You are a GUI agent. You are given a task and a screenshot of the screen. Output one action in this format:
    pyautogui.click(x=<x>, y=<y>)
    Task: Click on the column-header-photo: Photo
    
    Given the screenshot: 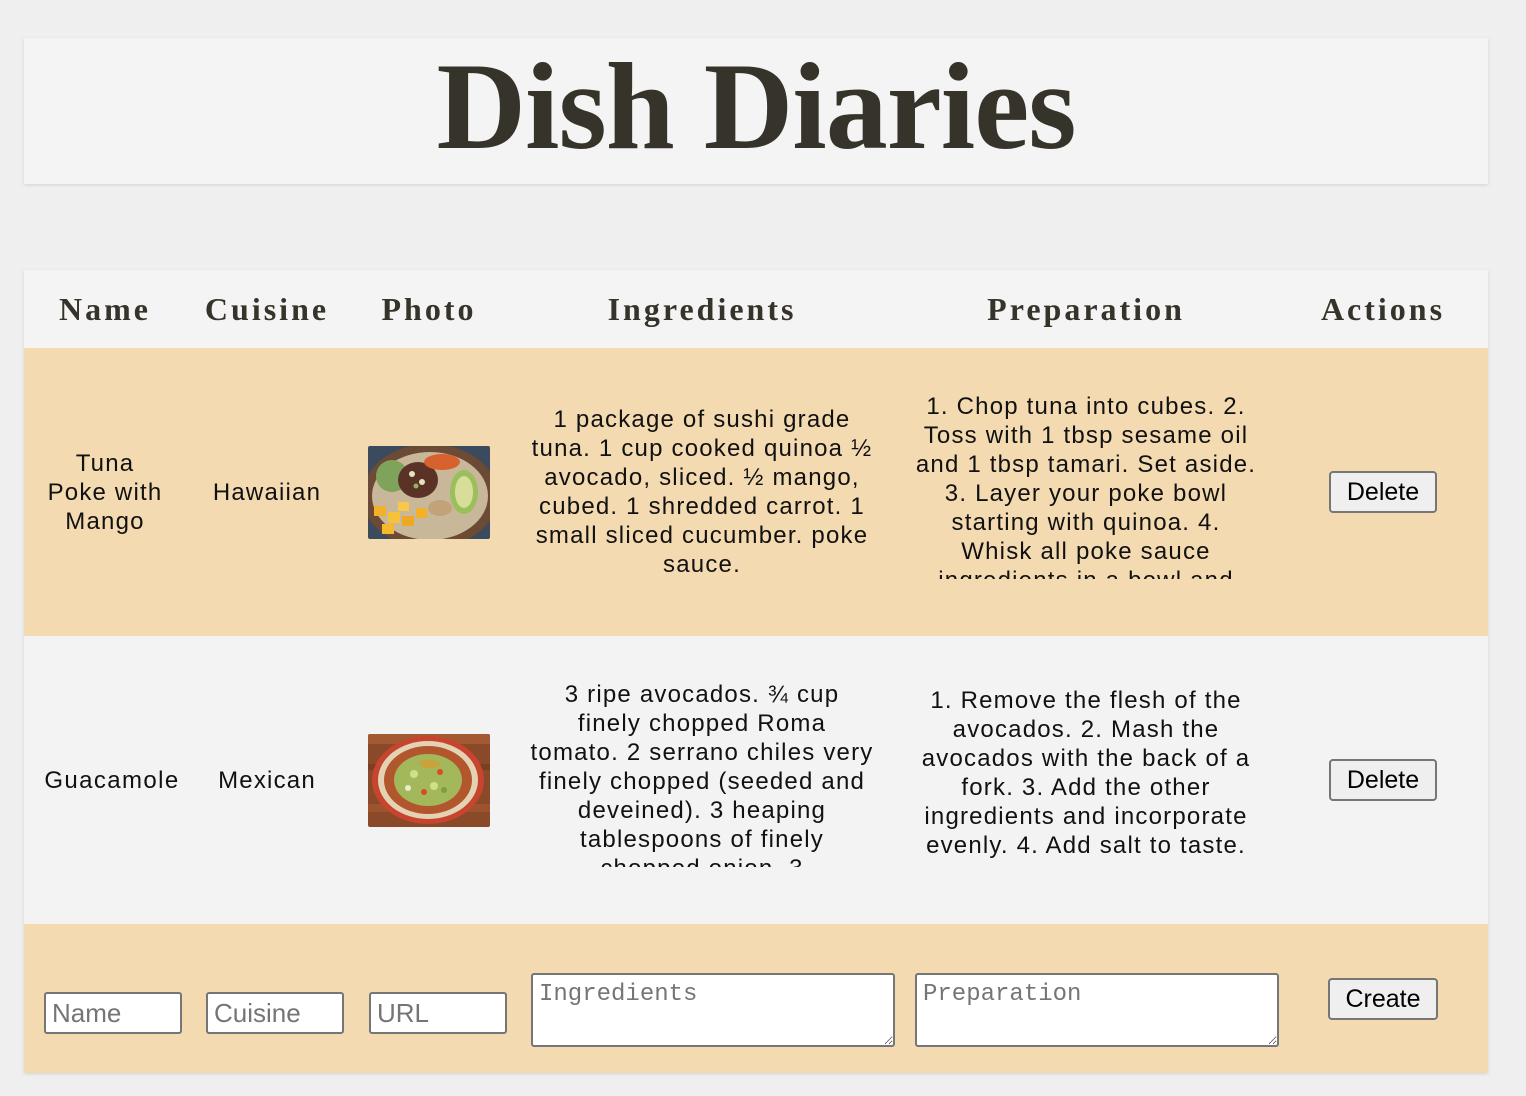 What is the action you would take?
    pyautogui.click(x=429, y=308)
    